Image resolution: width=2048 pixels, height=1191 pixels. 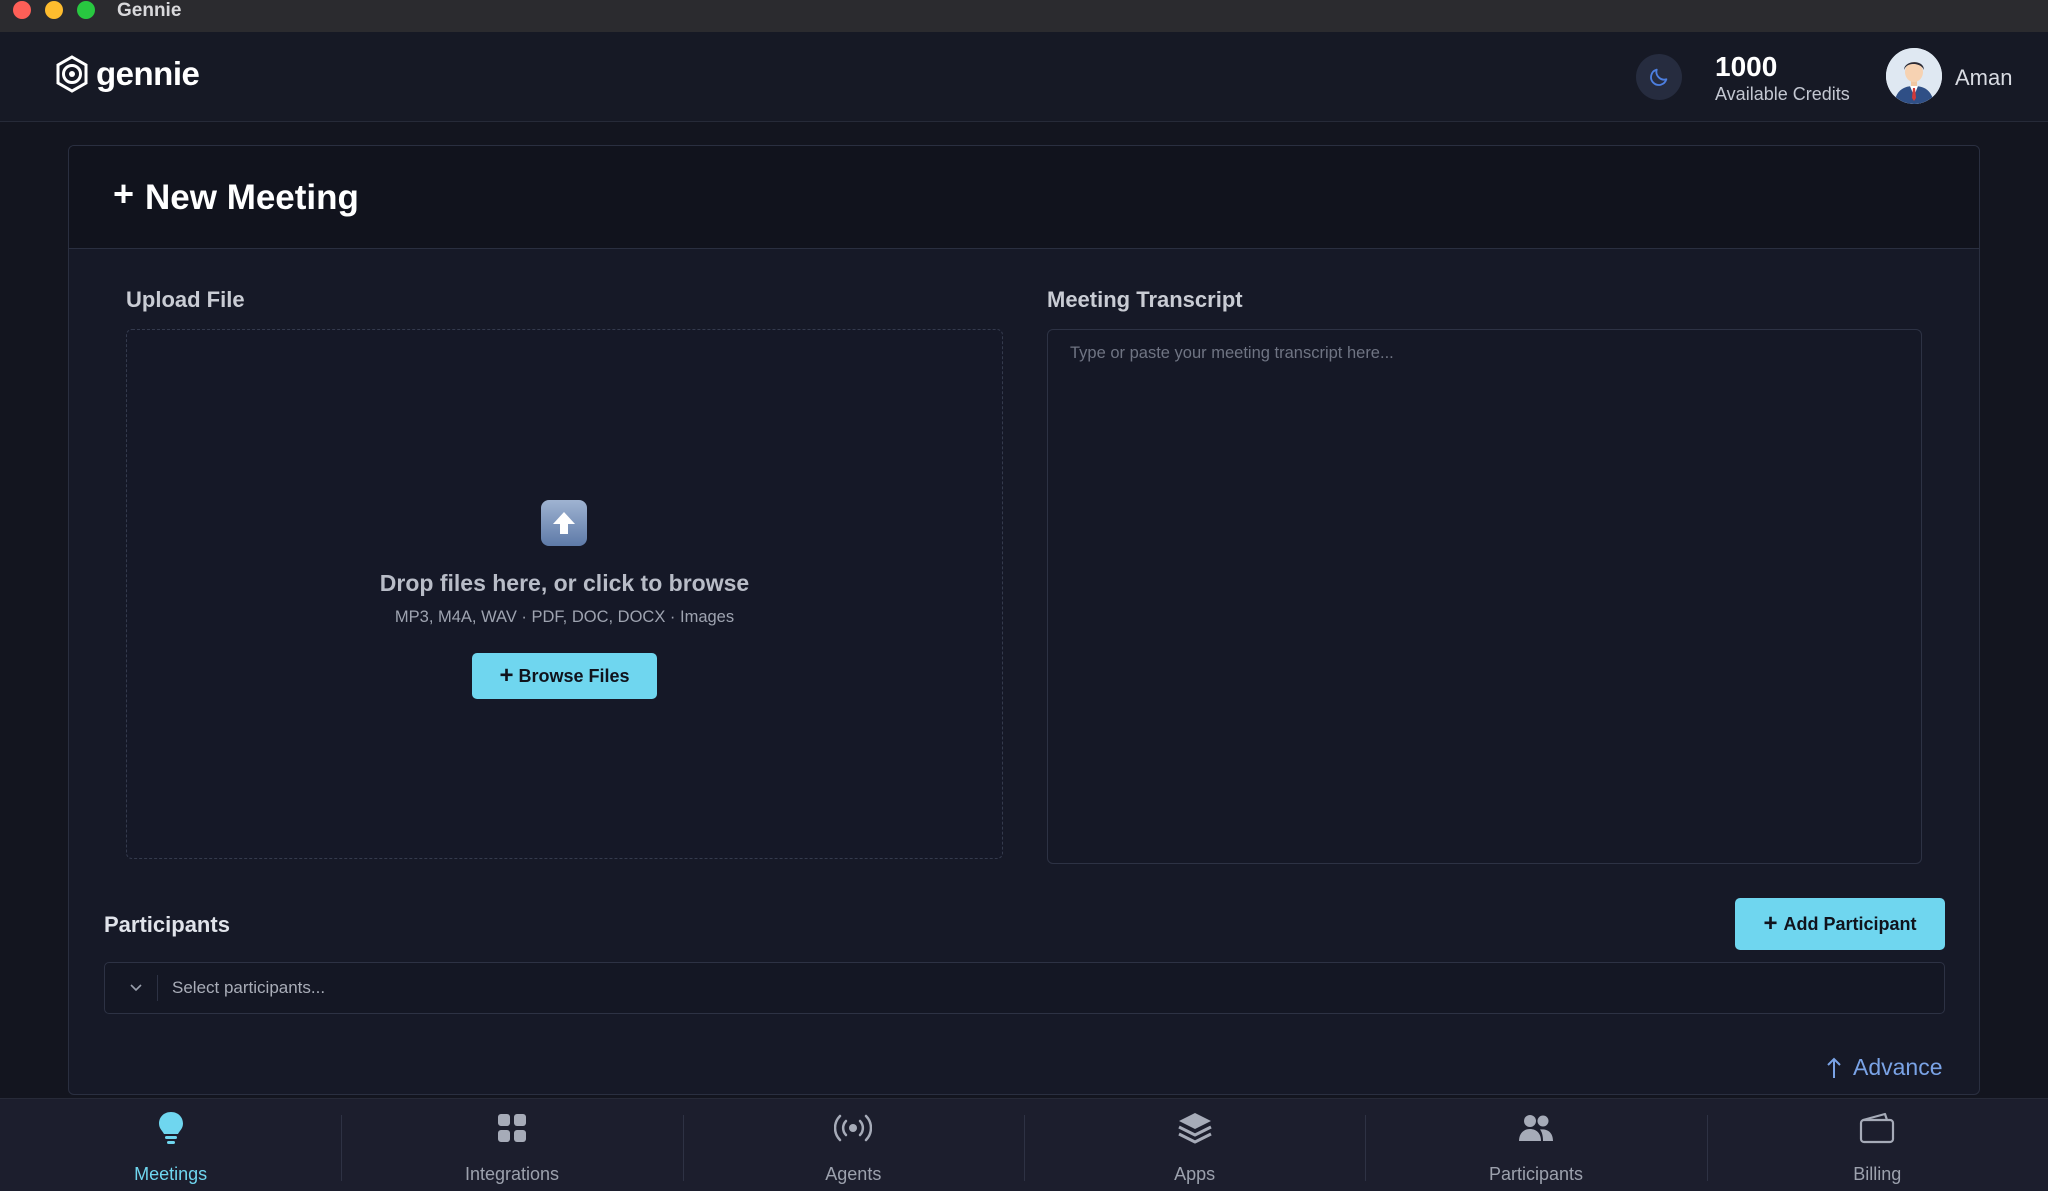 What do you see at coordinates (167, 924) in the screenshot?
I see `participants-label: Participants` at bounding box center [167, 924].